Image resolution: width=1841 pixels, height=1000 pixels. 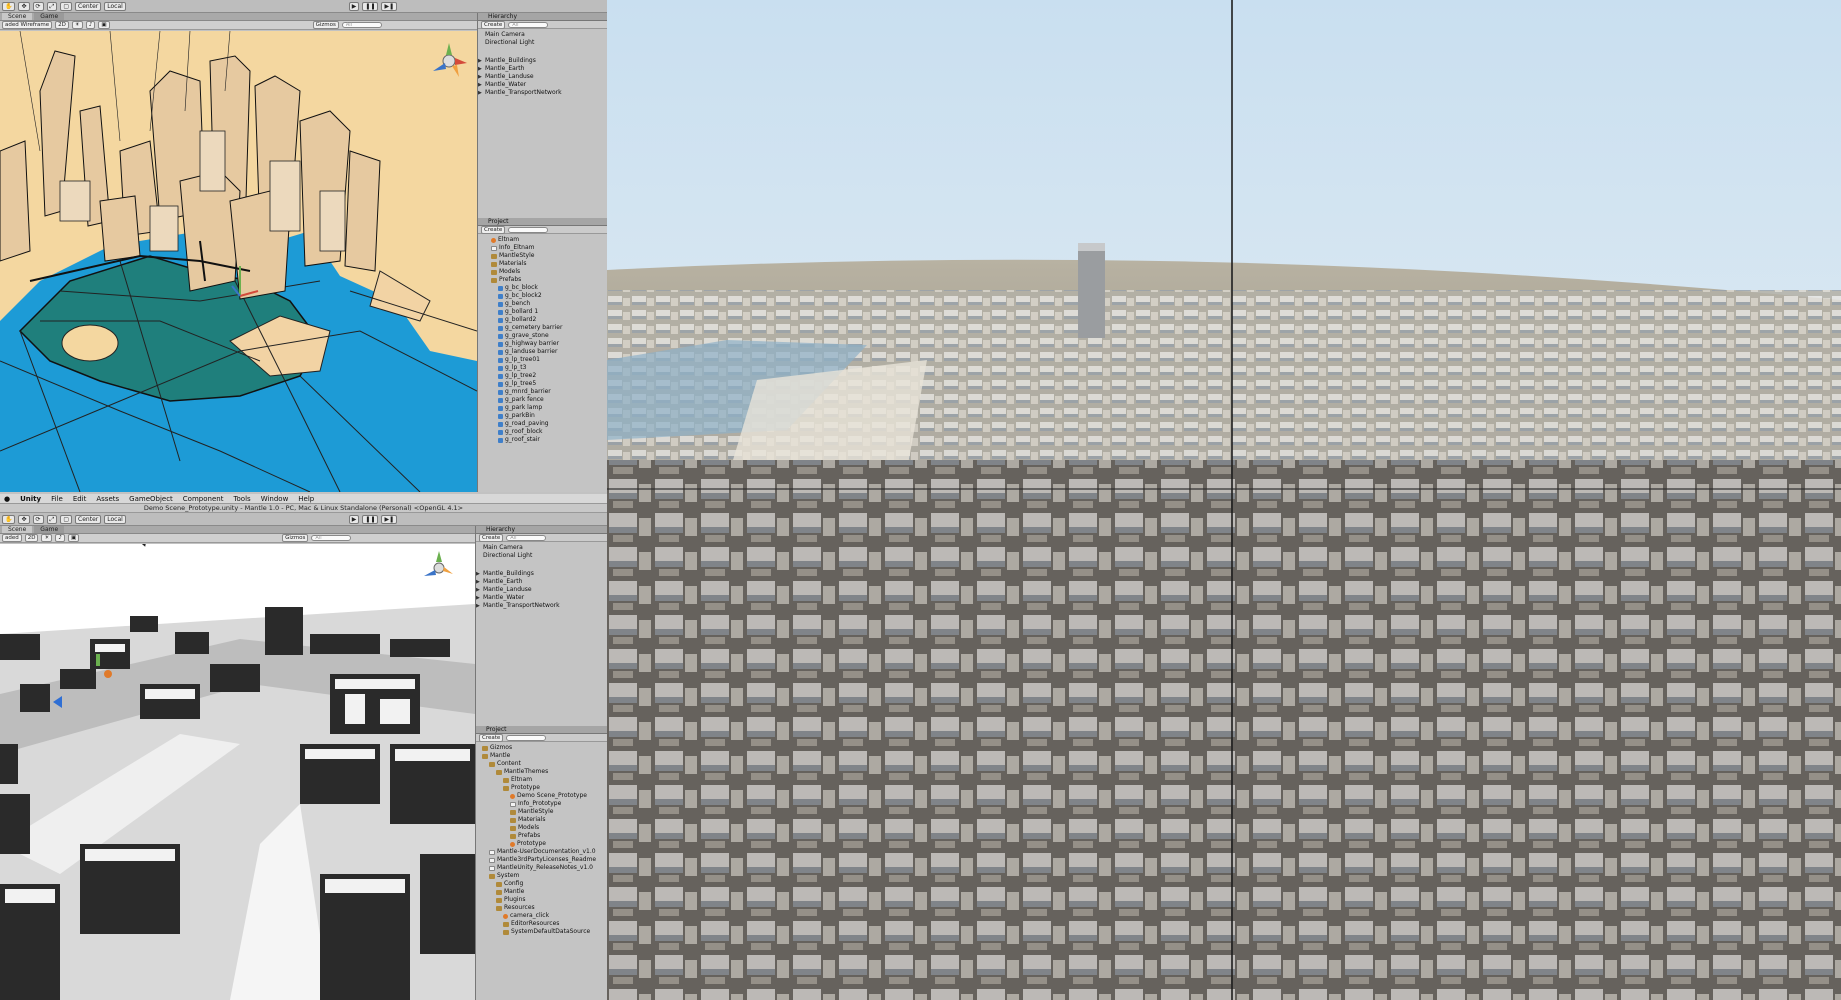 I want to click on scene-view-wireframe, so click(x=238, y=261).